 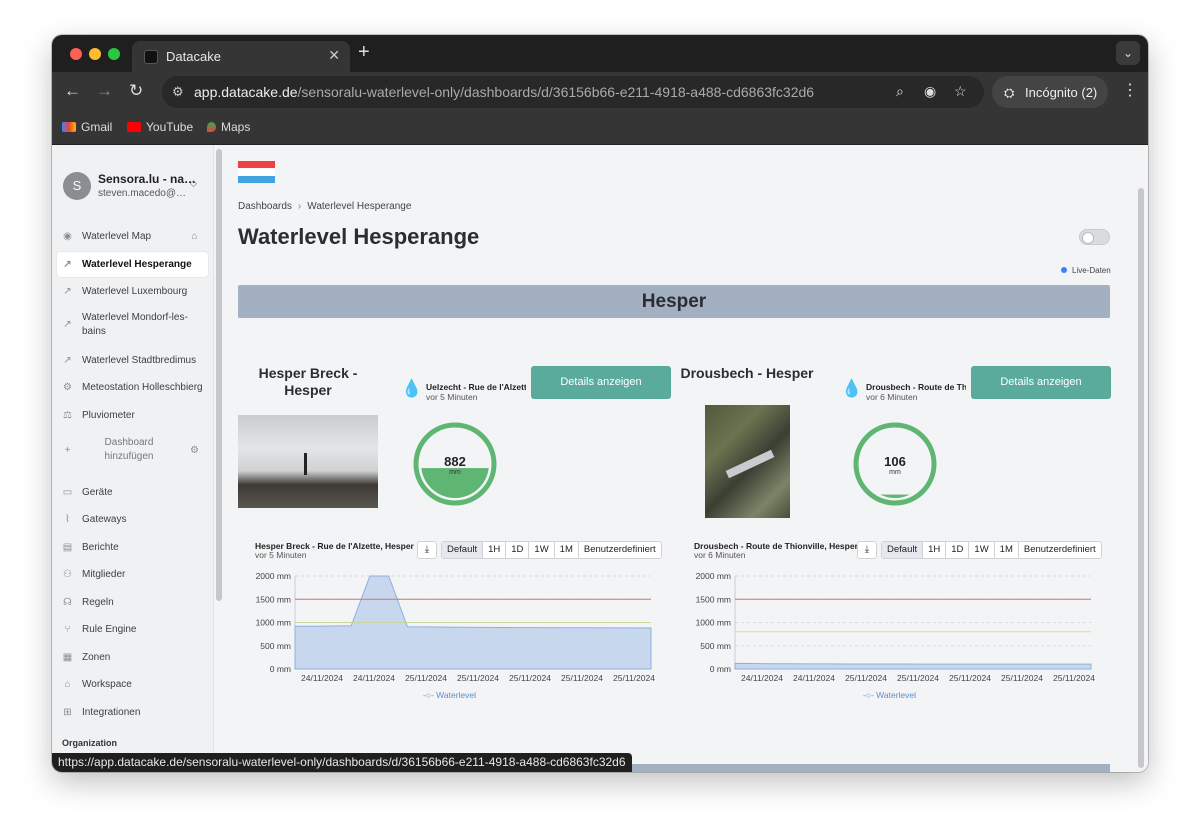 I want to click on browser-tab: Datacake ✕, so click(x=241, y=56).